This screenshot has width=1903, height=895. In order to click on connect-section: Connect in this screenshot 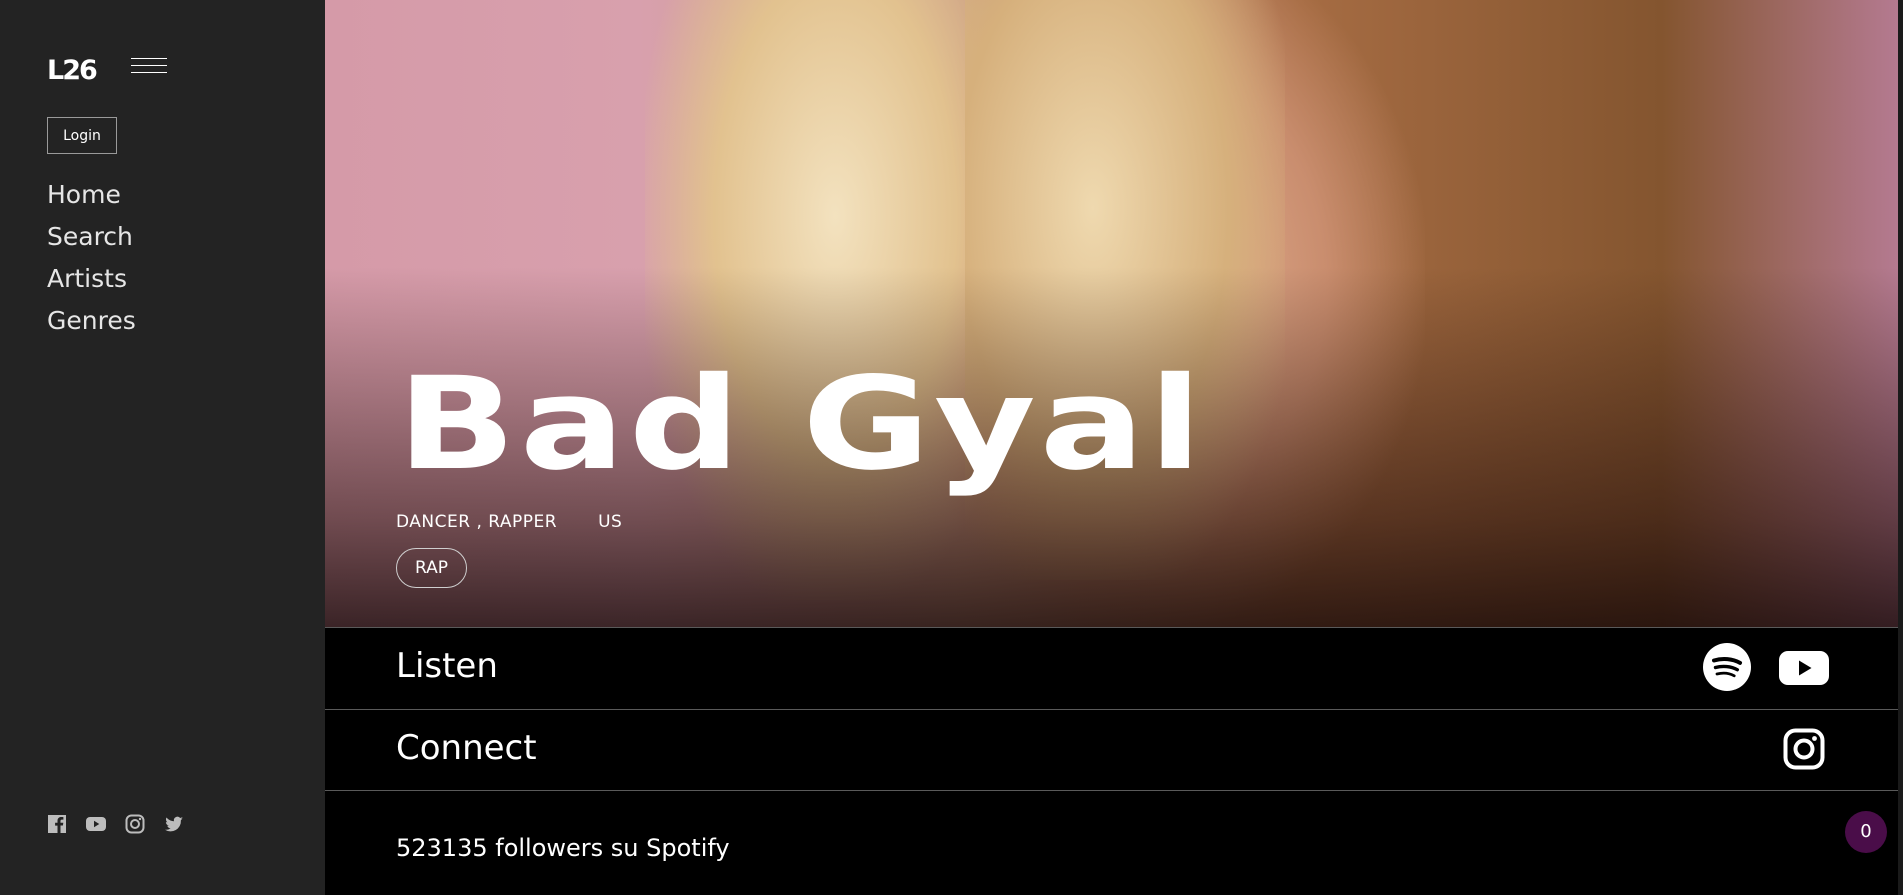, I will do `click(1111, 750)`.